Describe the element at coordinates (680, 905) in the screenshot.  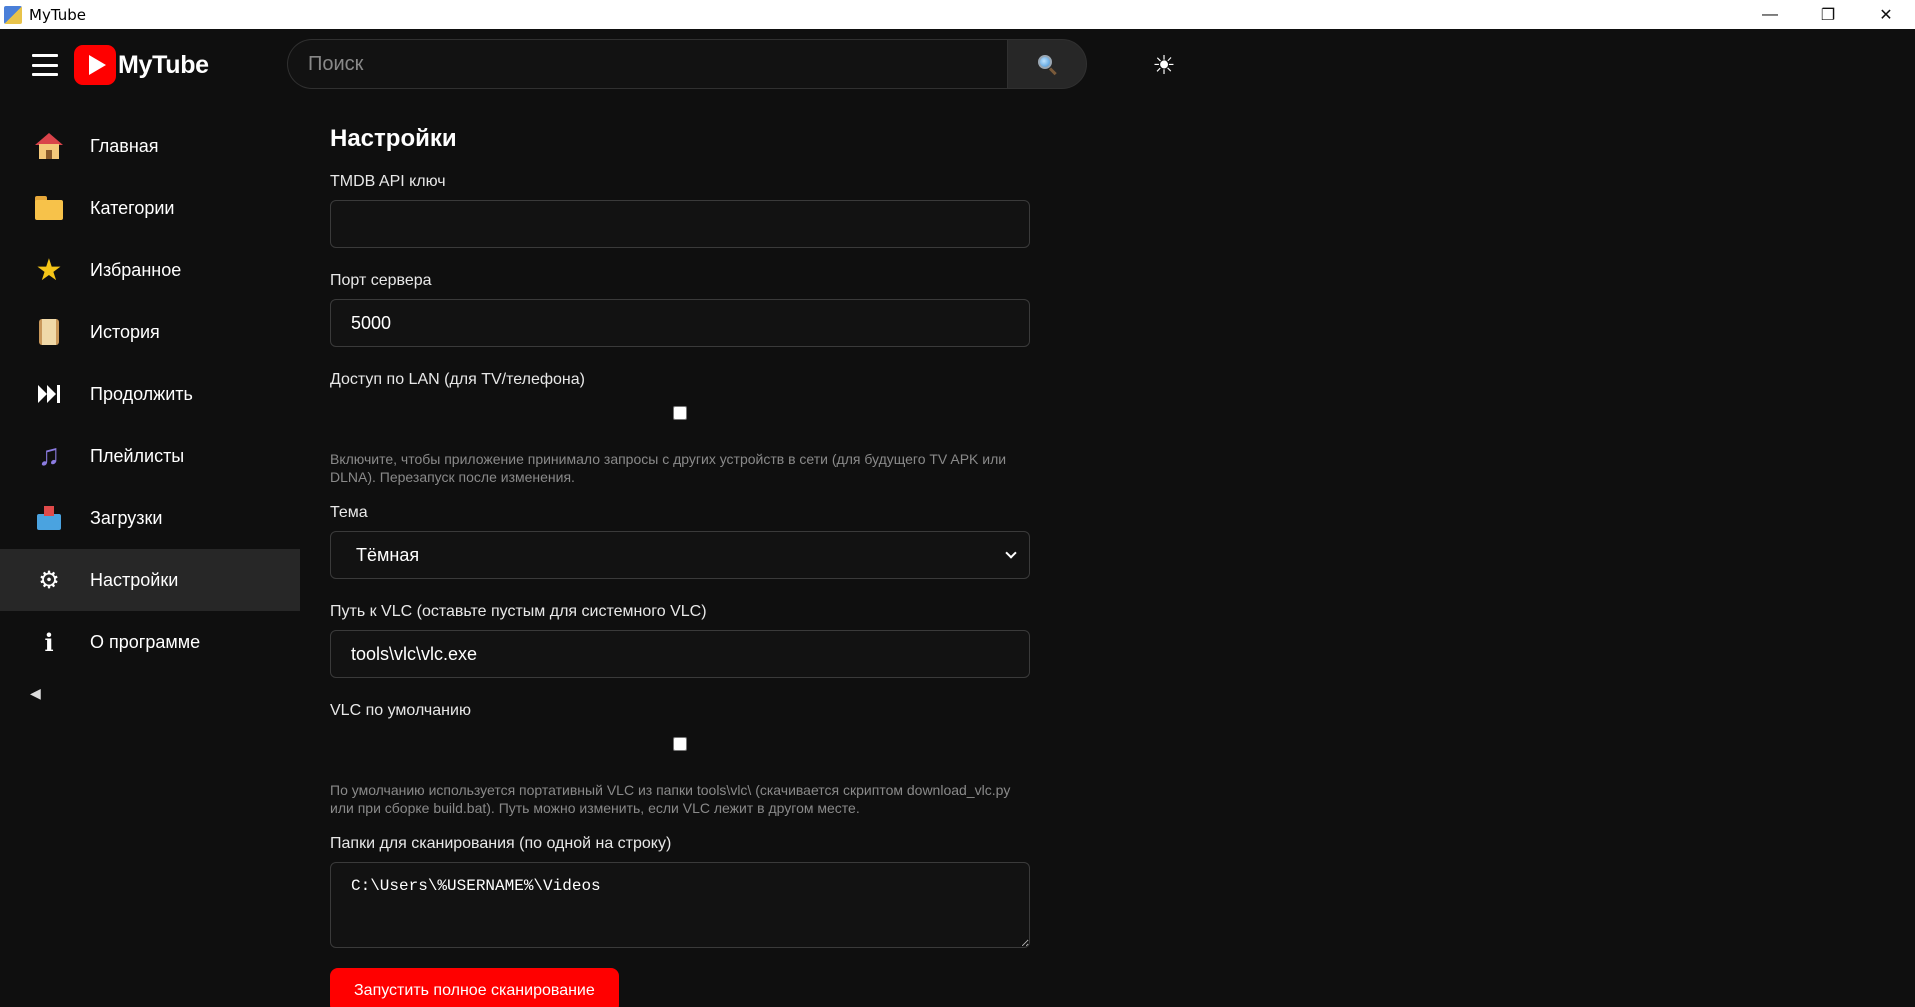
I see `scan-folders-textarea: C:\Users\%USERNAME%\Videos` at that location.